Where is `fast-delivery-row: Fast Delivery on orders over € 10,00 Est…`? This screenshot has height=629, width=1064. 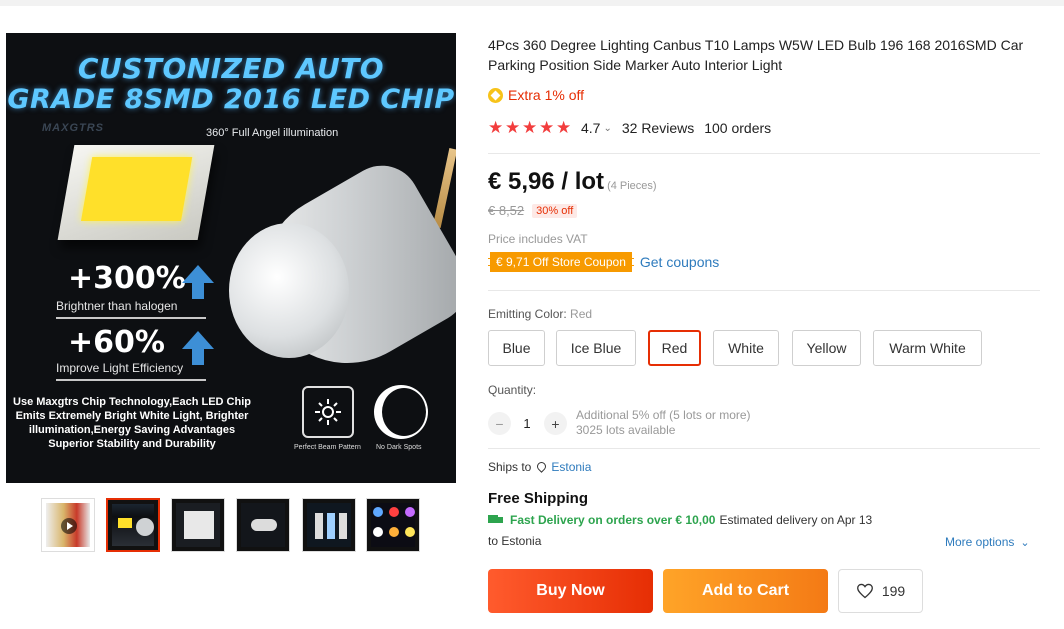 fast-delivery-row: Fast Delivery on orders over € 10,00 Est… is located at coordinates (680, 520).